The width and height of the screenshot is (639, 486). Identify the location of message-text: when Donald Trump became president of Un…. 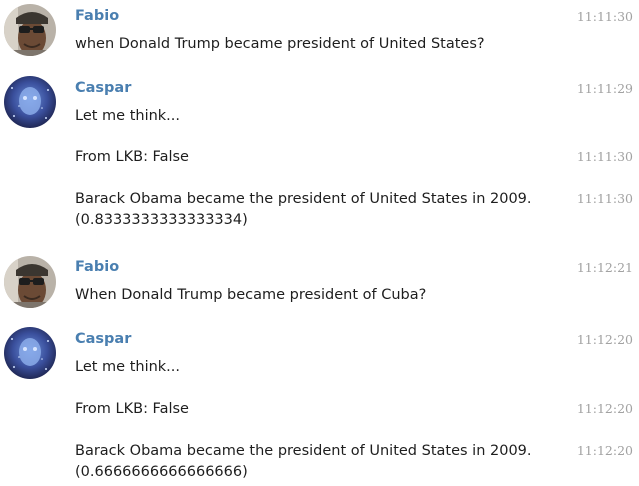
(280, 44).